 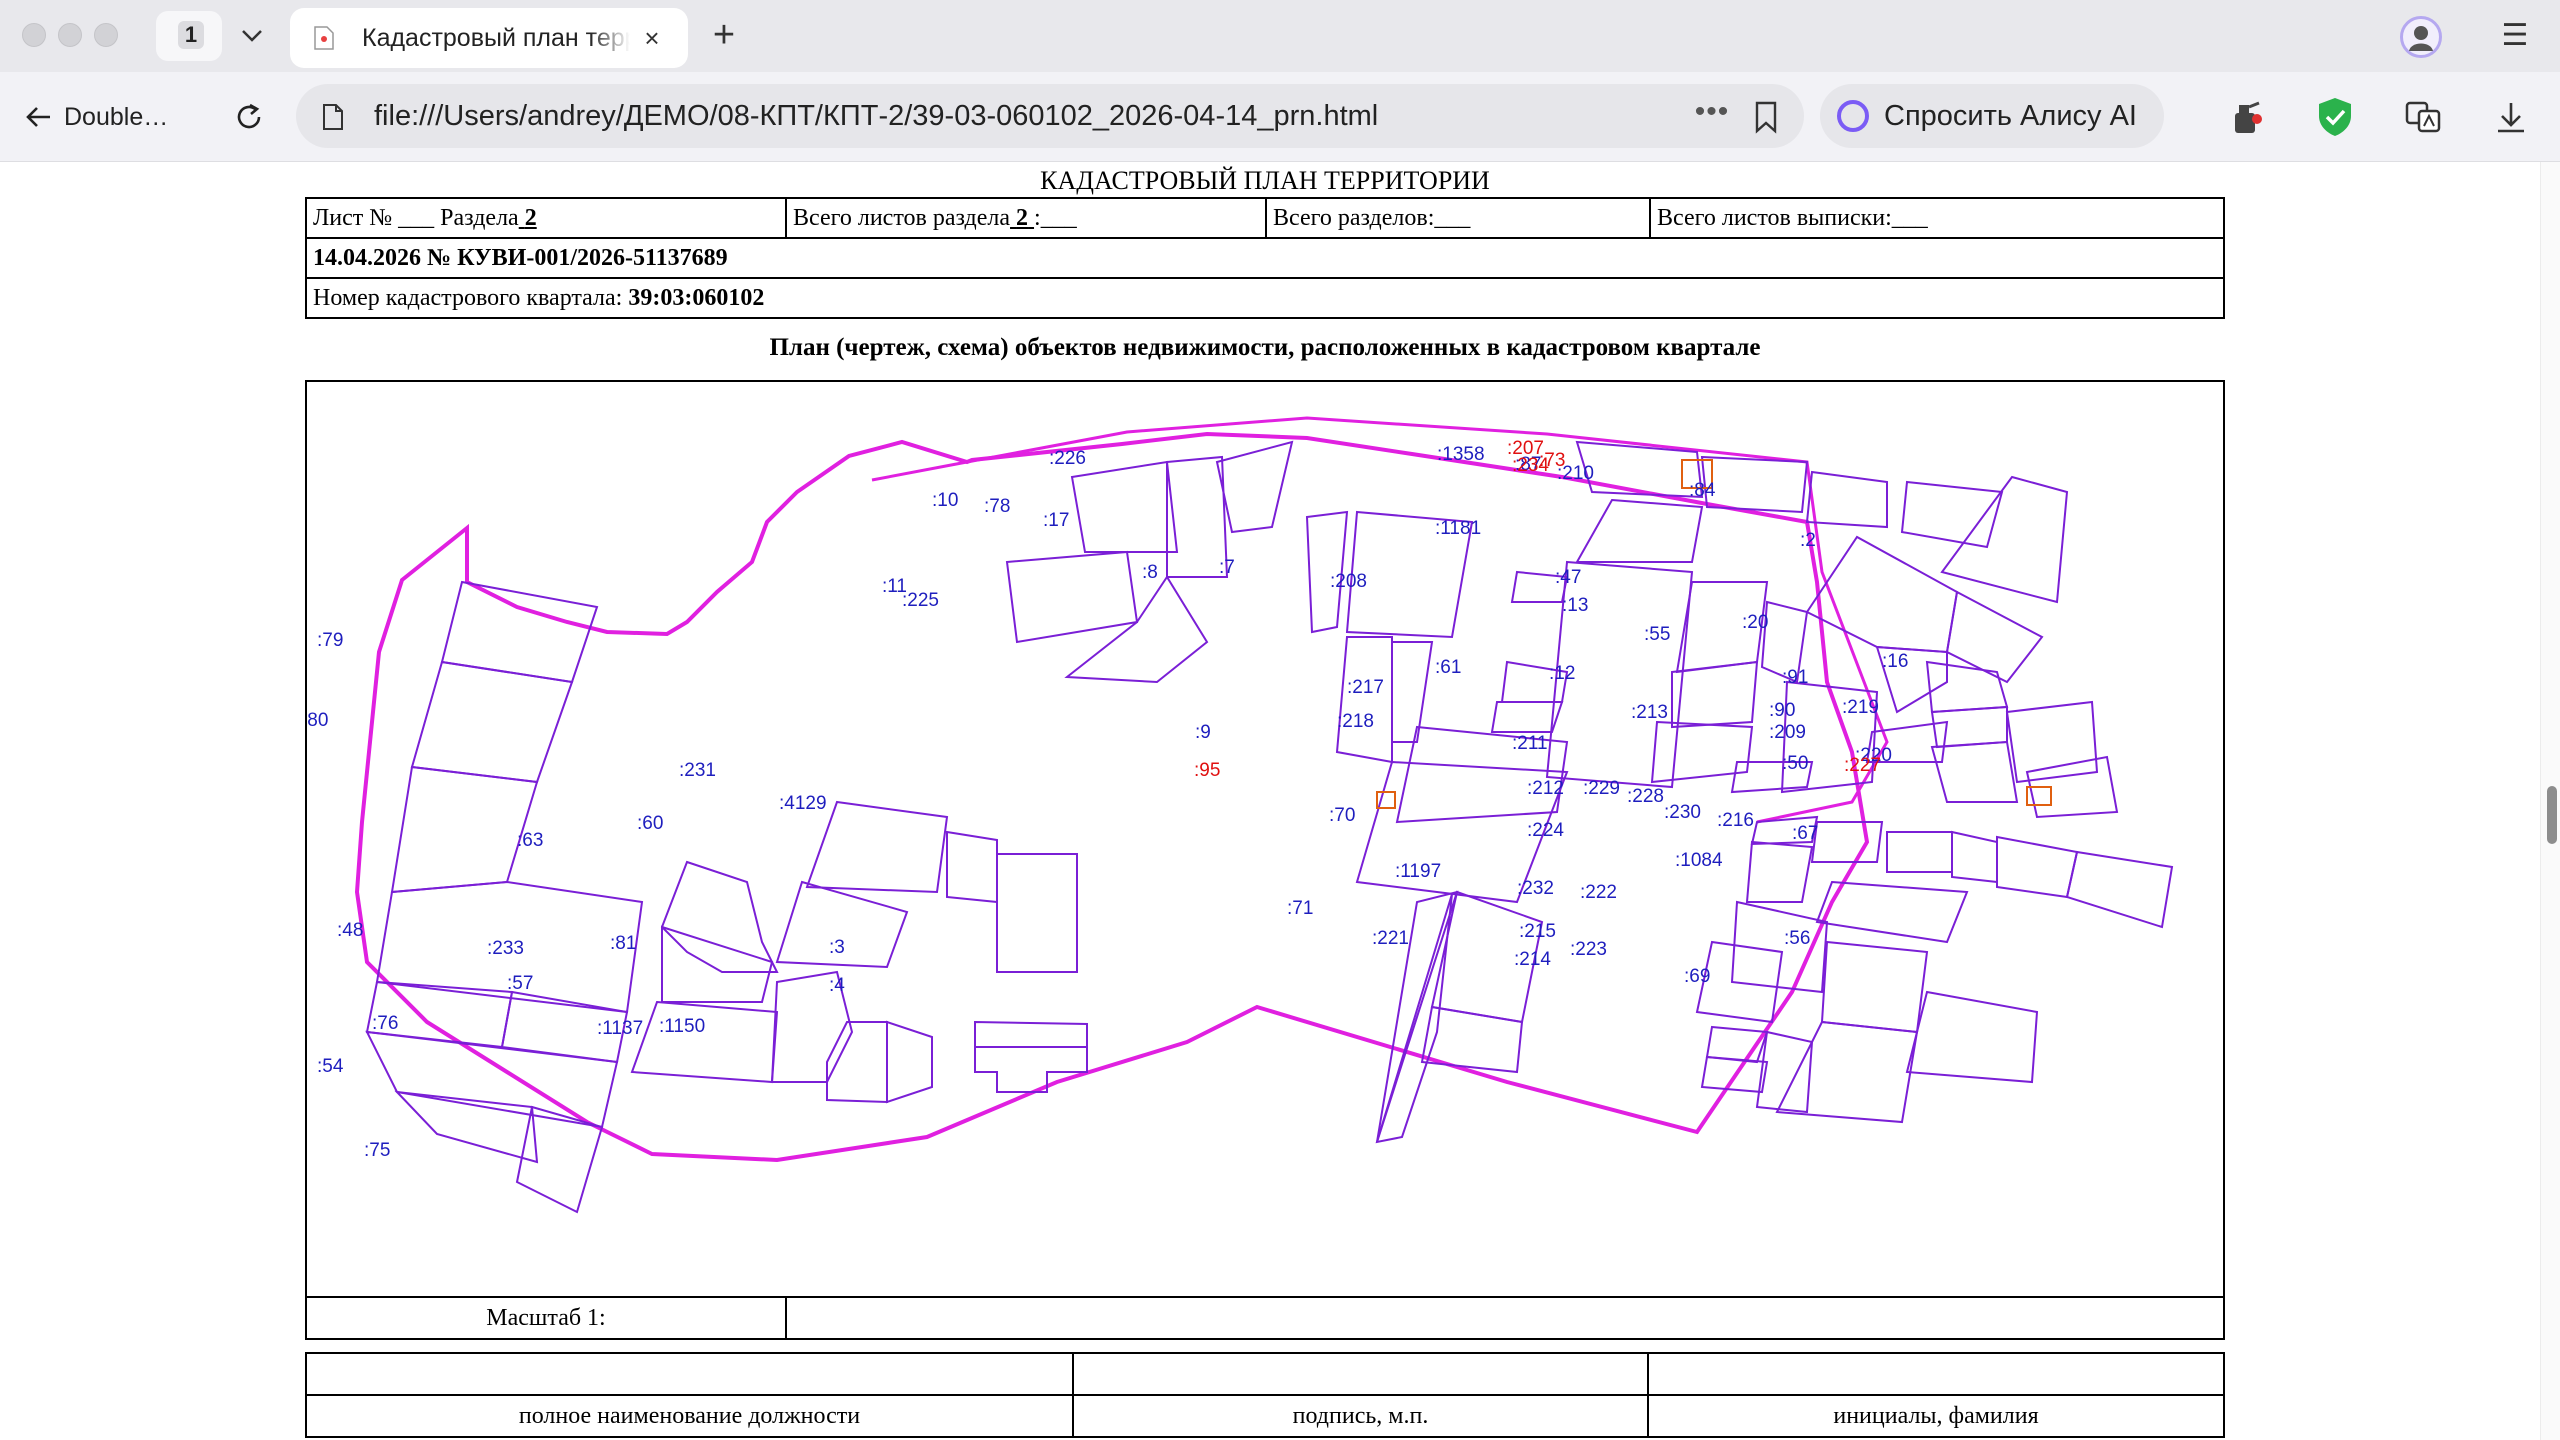 What do you see at coordinates (803, 803) in the screenshot?
I see `parcel-label-4129: :4129` at bounding box center [803, 803].